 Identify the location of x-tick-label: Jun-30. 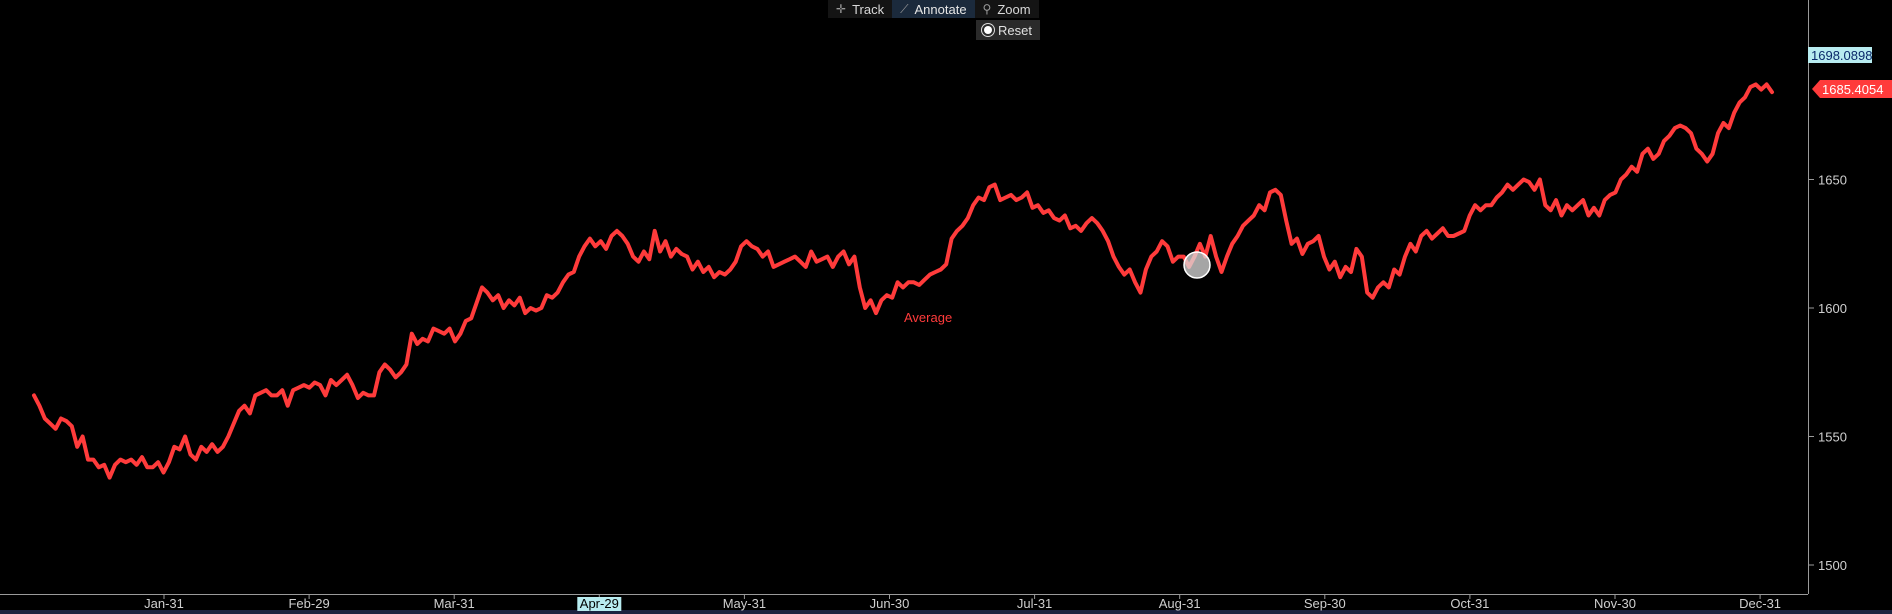
(890, 603).